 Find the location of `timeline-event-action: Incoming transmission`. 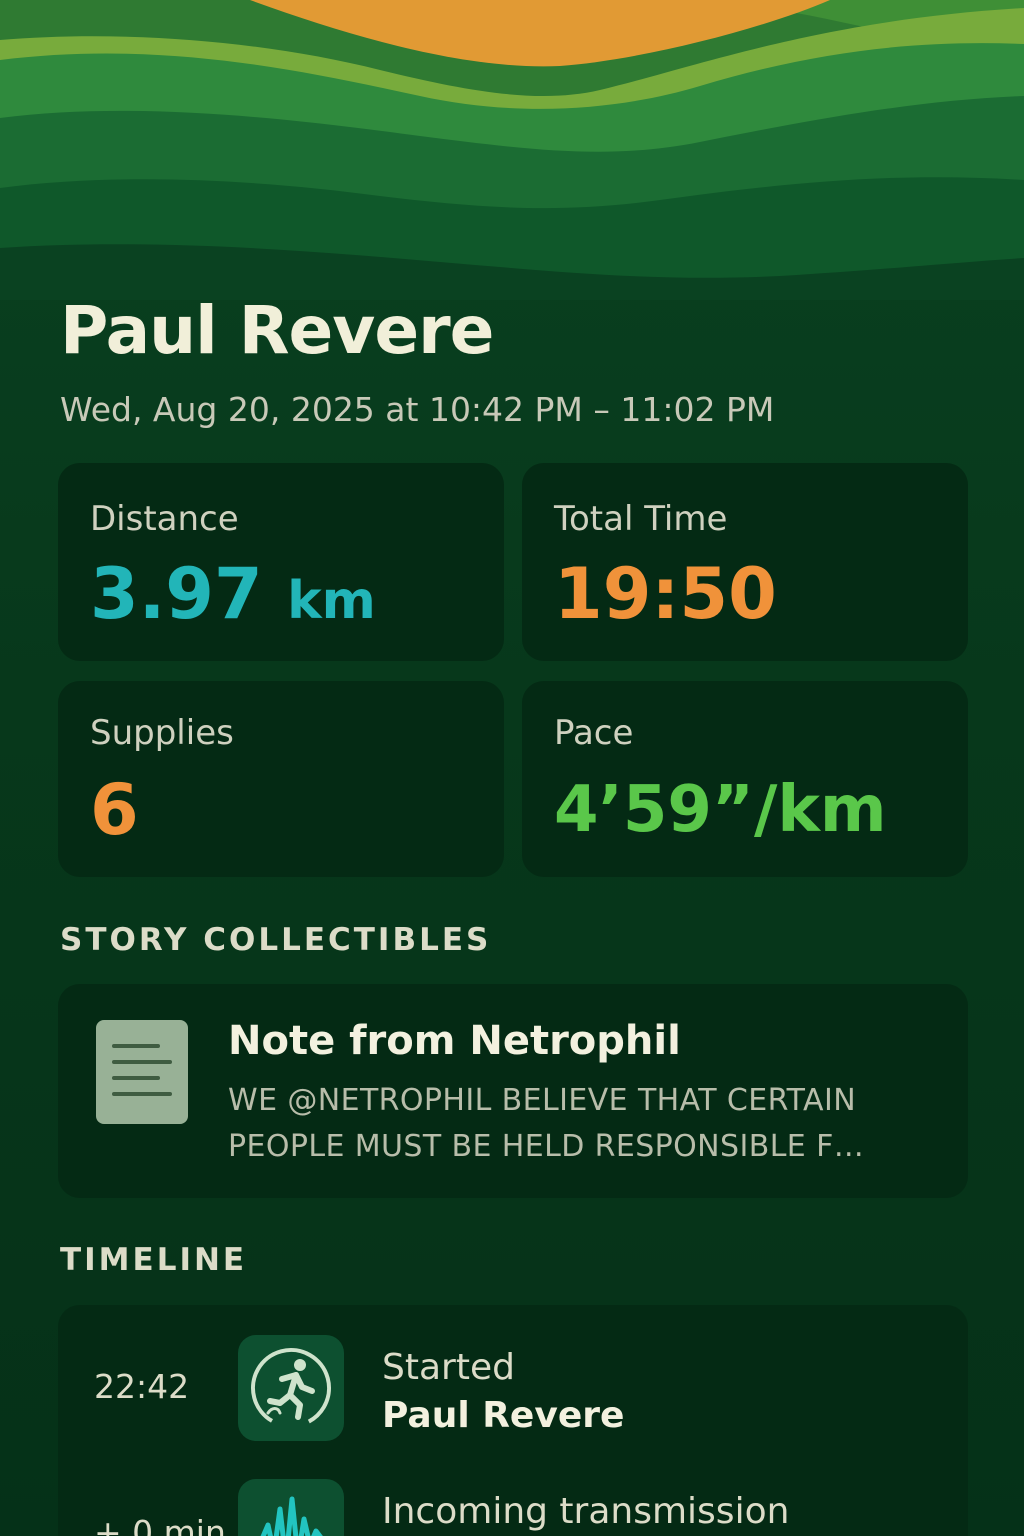

timeline-event-action: Incoming transmission is located at coordinates (586, 1511).